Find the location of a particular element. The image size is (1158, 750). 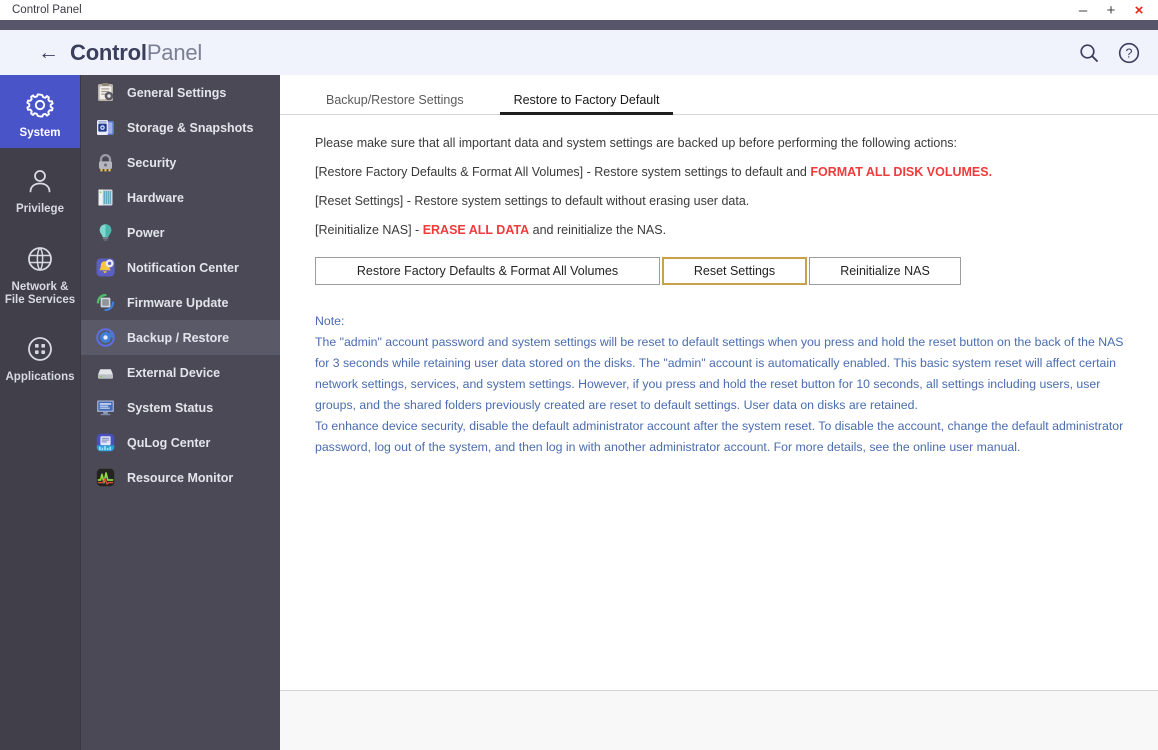

window-accent-band is located at coordinates (579, 25).